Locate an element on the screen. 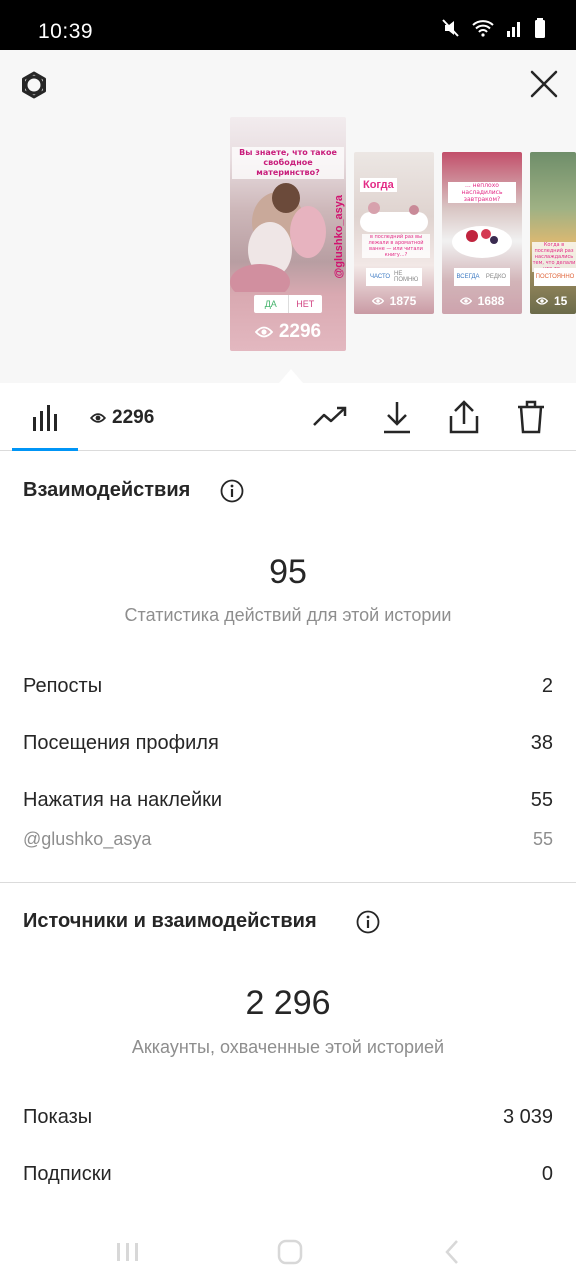 This screenshot has height=1280, width=576. poll-sticker: ВСЕГДА РЕДКО is located at coordinates (482, 277).